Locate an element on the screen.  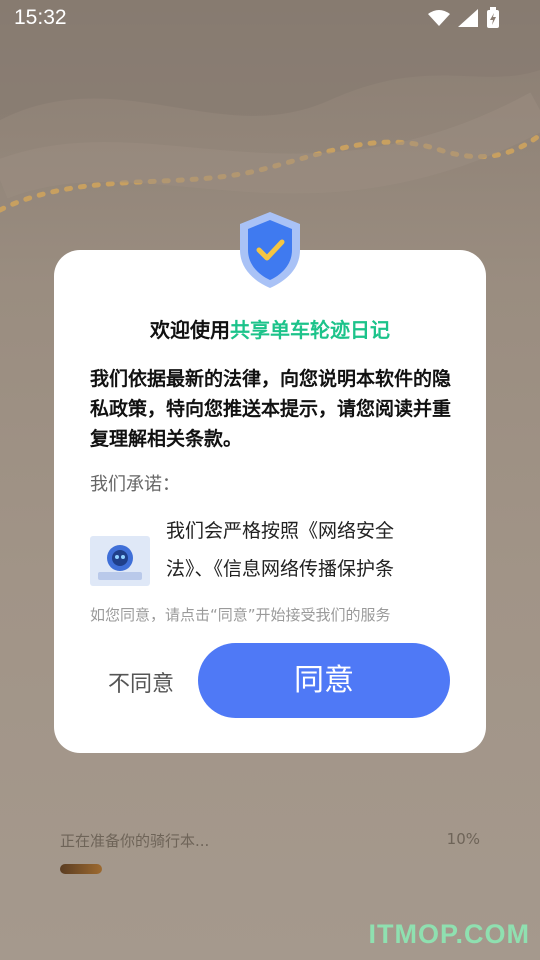
shield-check-icon is located at coordinates (270, 250).